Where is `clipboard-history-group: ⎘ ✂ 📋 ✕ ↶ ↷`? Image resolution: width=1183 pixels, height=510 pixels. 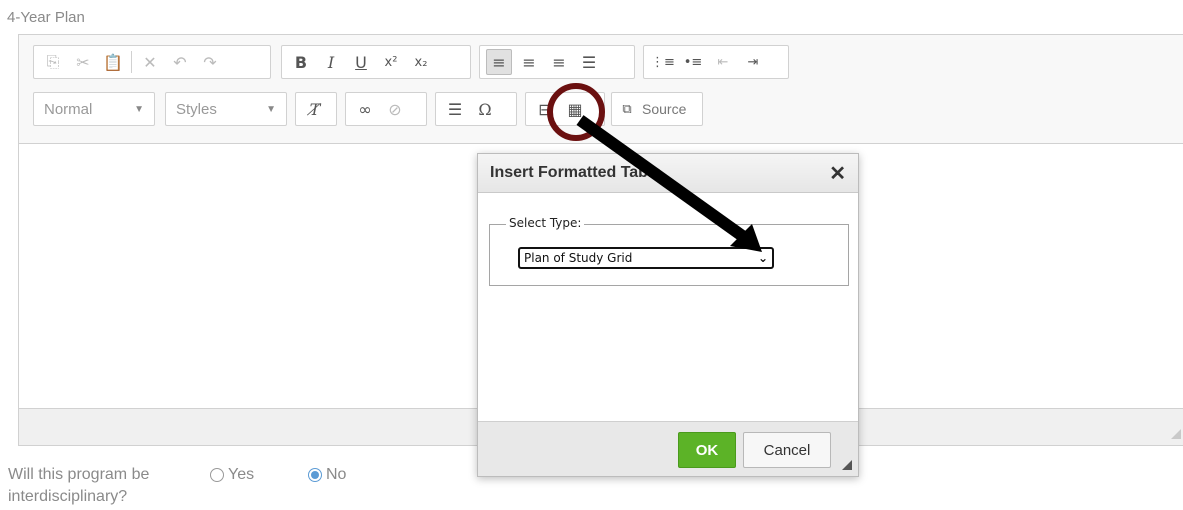
clipboard-history-group: ⎘ ✂ 📋 ✕ ↶ ↷ is located at coordinates (152, 62).